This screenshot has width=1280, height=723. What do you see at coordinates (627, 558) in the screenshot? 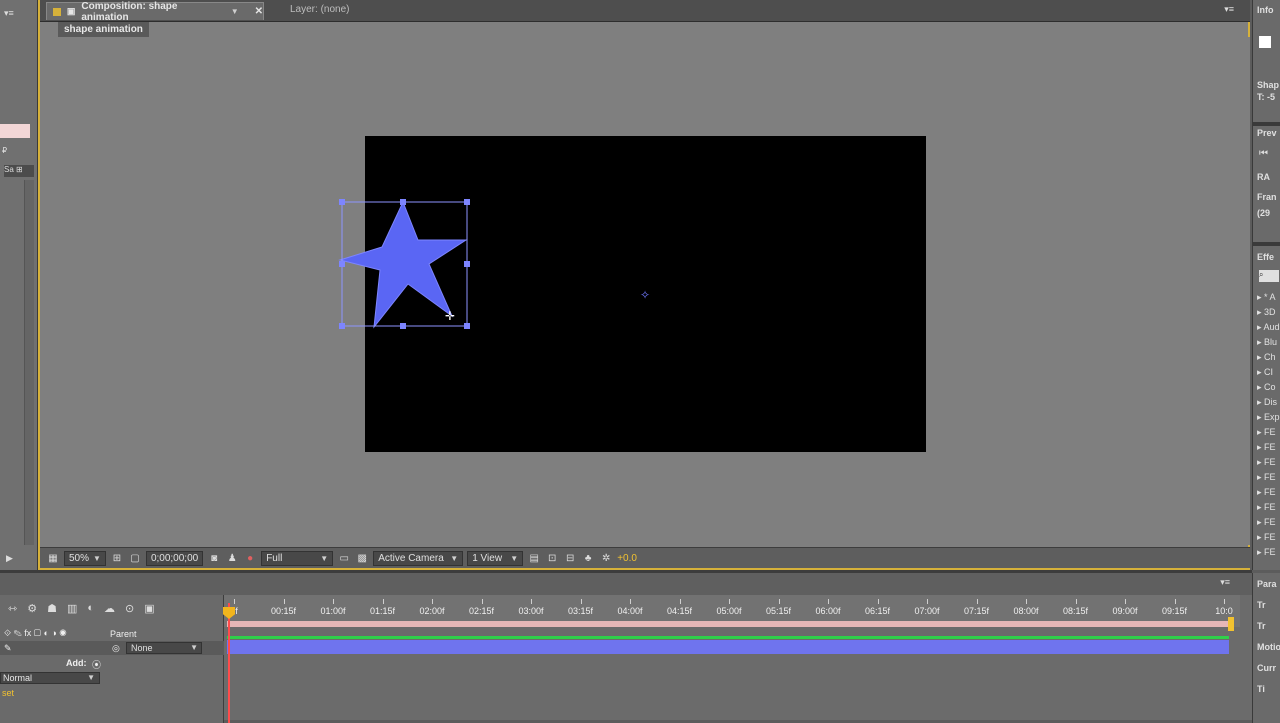
I see `exposure-value: +0.0` at bounding box center [627, 558].